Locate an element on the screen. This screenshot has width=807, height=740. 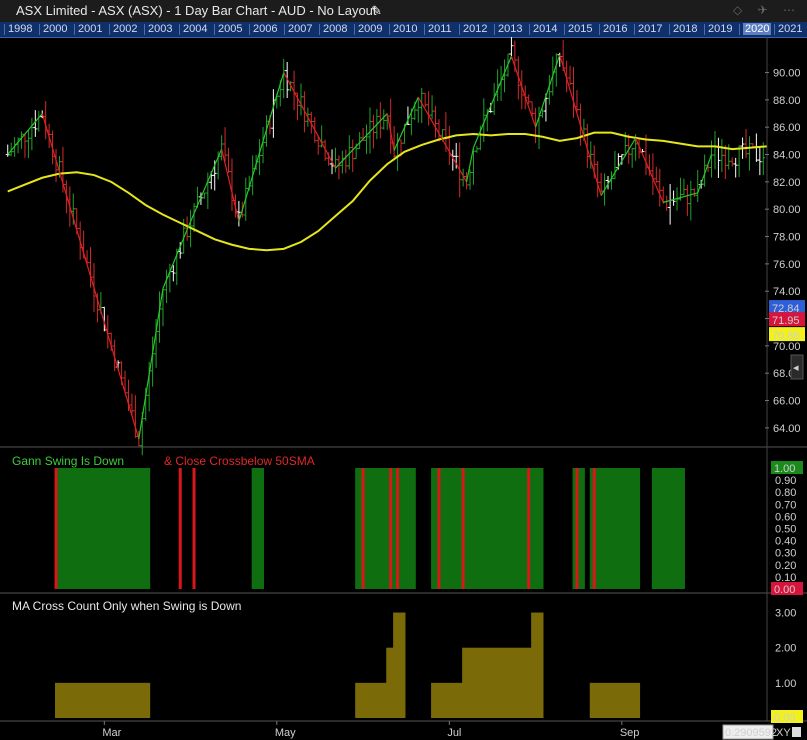
year-2002: 2002 is located at coordinates (125, 29).